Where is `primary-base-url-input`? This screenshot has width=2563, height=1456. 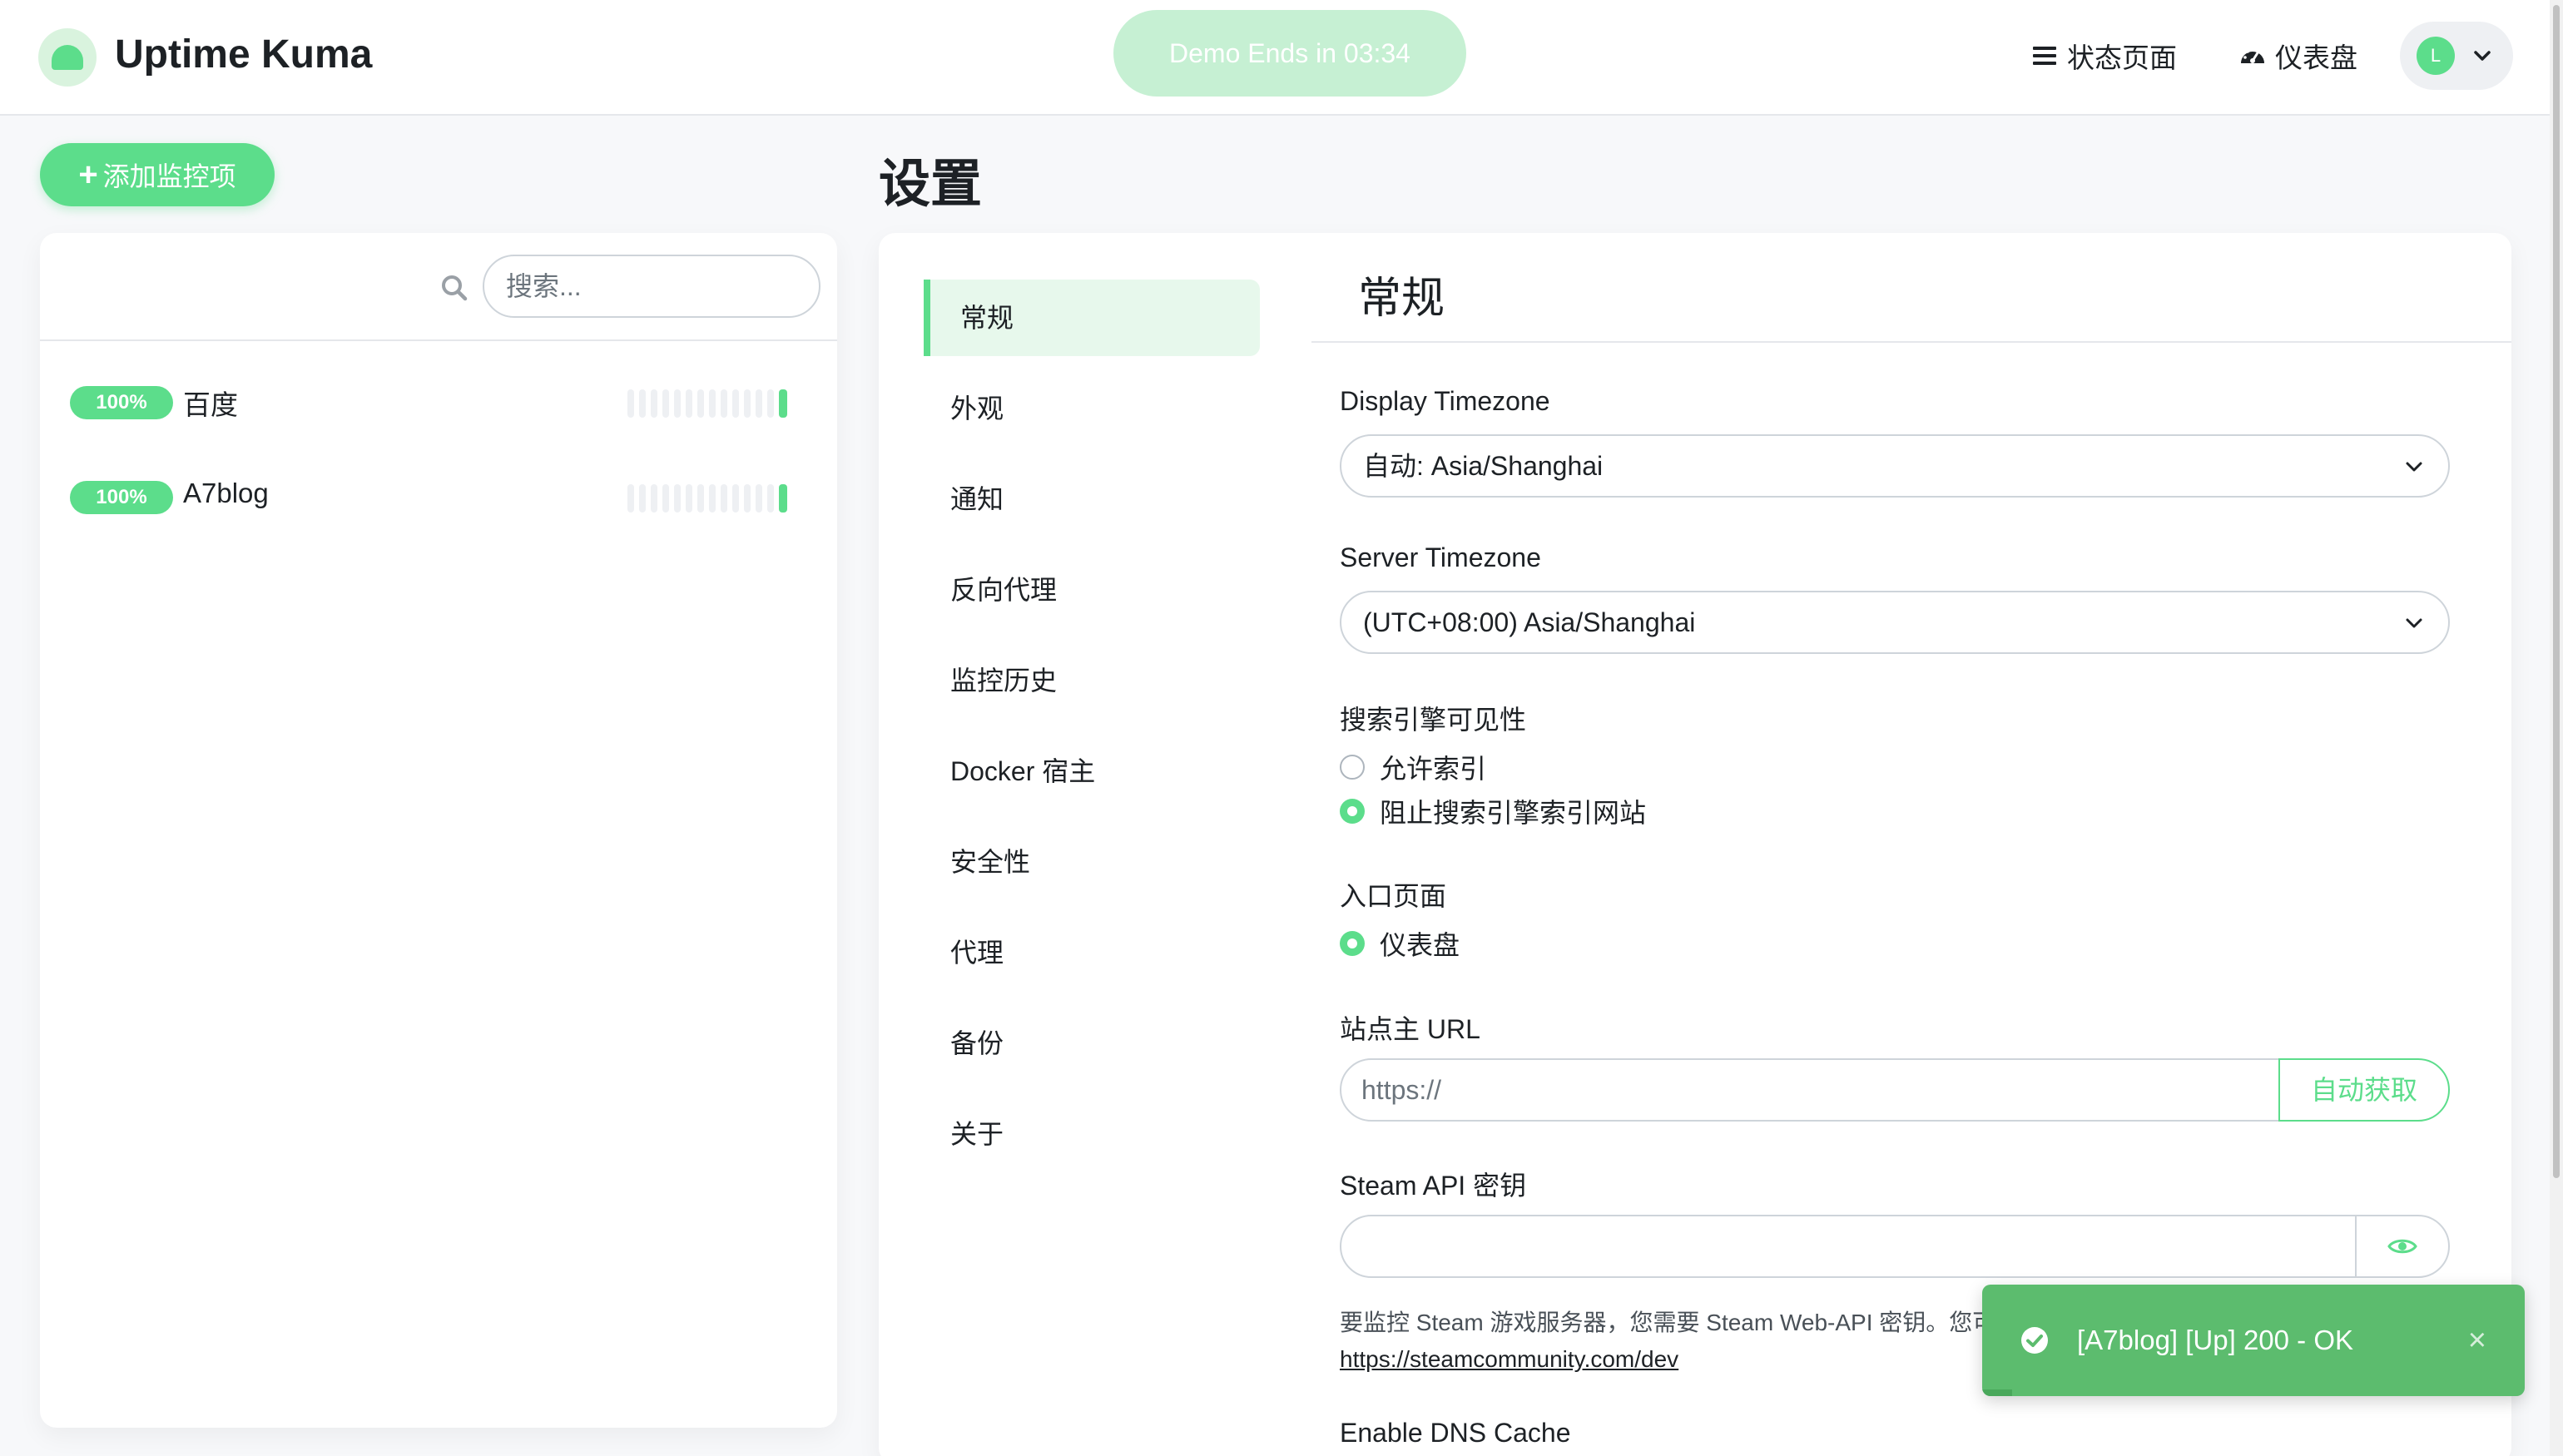 primary-base-url-input is located at coordinates (1810, 1090).